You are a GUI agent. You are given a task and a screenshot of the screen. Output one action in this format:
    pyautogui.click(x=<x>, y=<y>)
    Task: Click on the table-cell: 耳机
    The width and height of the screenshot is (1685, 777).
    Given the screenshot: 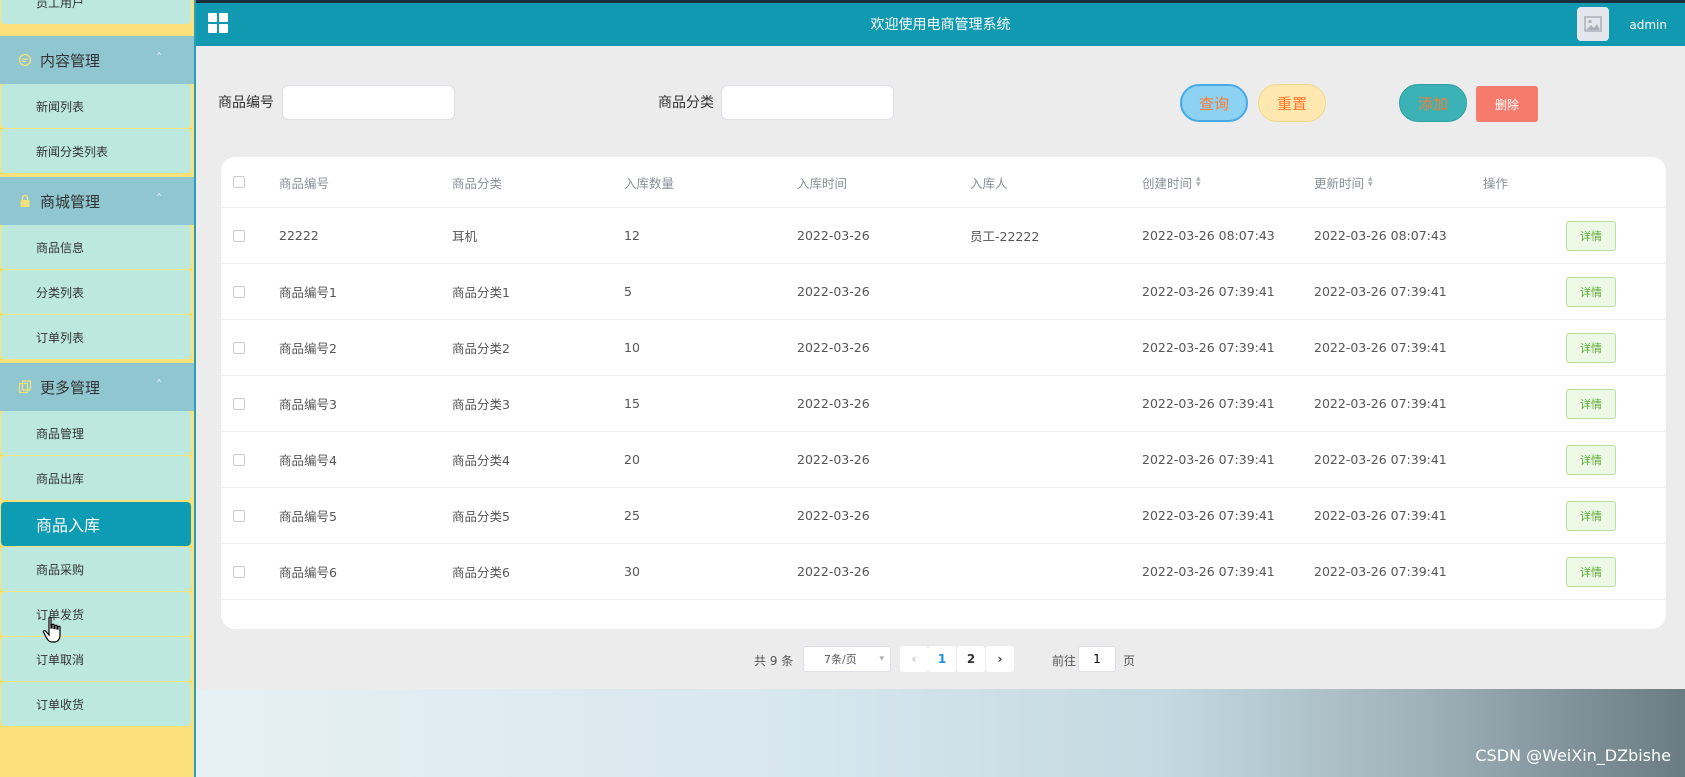 What is the action you would take?
    pyautogui.click(x=465, y=236)
    